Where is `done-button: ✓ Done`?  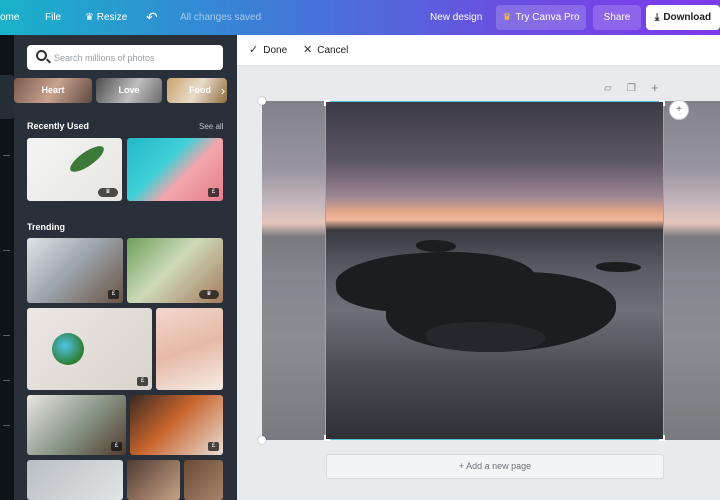 done-button: ✓ Done is located at coordinates (268, 50).